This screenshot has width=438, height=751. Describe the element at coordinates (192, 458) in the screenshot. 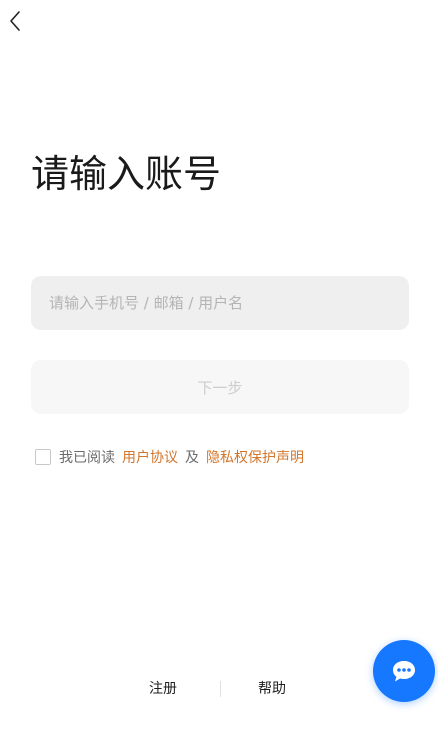

I see `agreement-and: 及` at that location.